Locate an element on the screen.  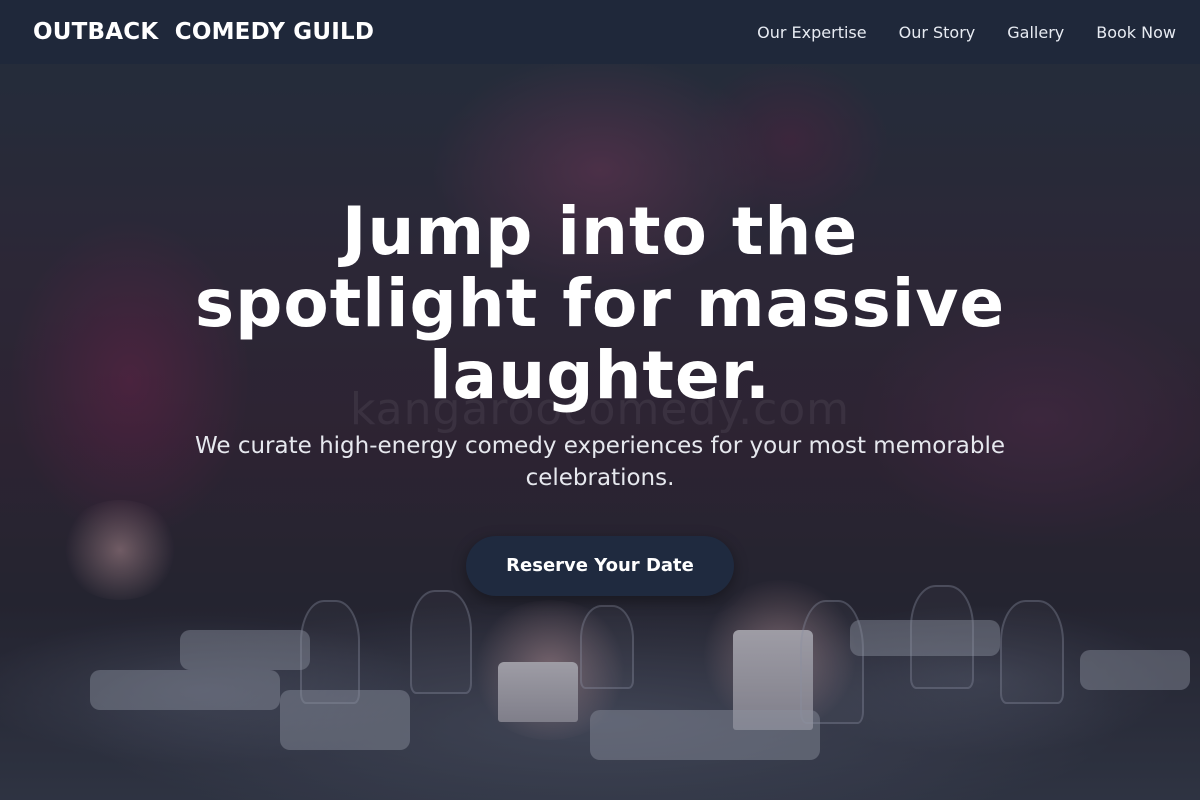
main-nav: Our Expertise Our Story Gallery Book Now is located at coordinates (966, 32).